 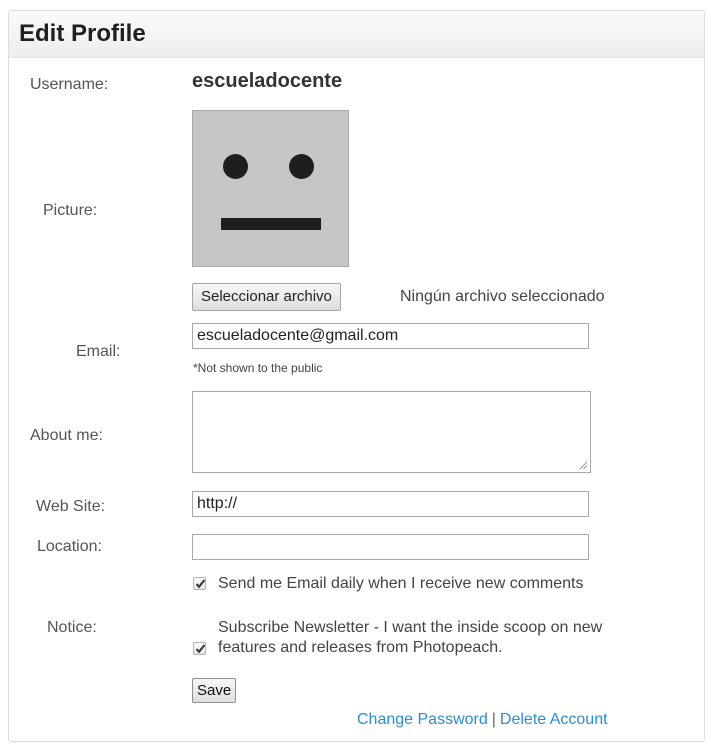 What do you see at coordinates (98, 351) in the screenshot?
I see `email-label: Email:` at bounding box center [98, 351].